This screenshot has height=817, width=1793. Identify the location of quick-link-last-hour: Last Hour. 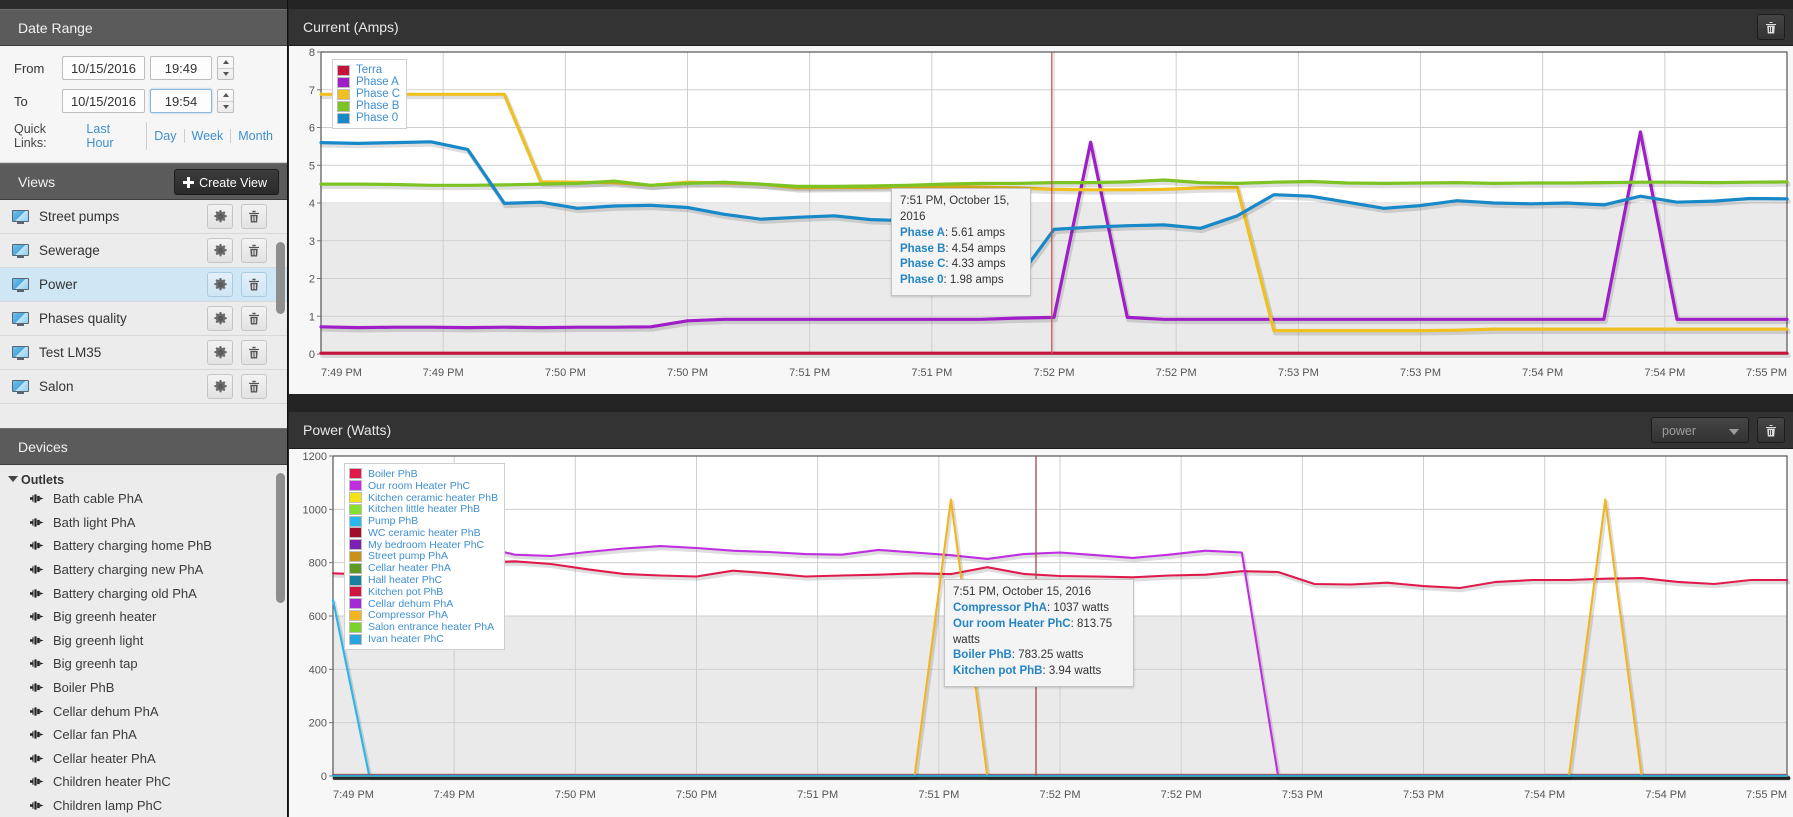
(117, 136).